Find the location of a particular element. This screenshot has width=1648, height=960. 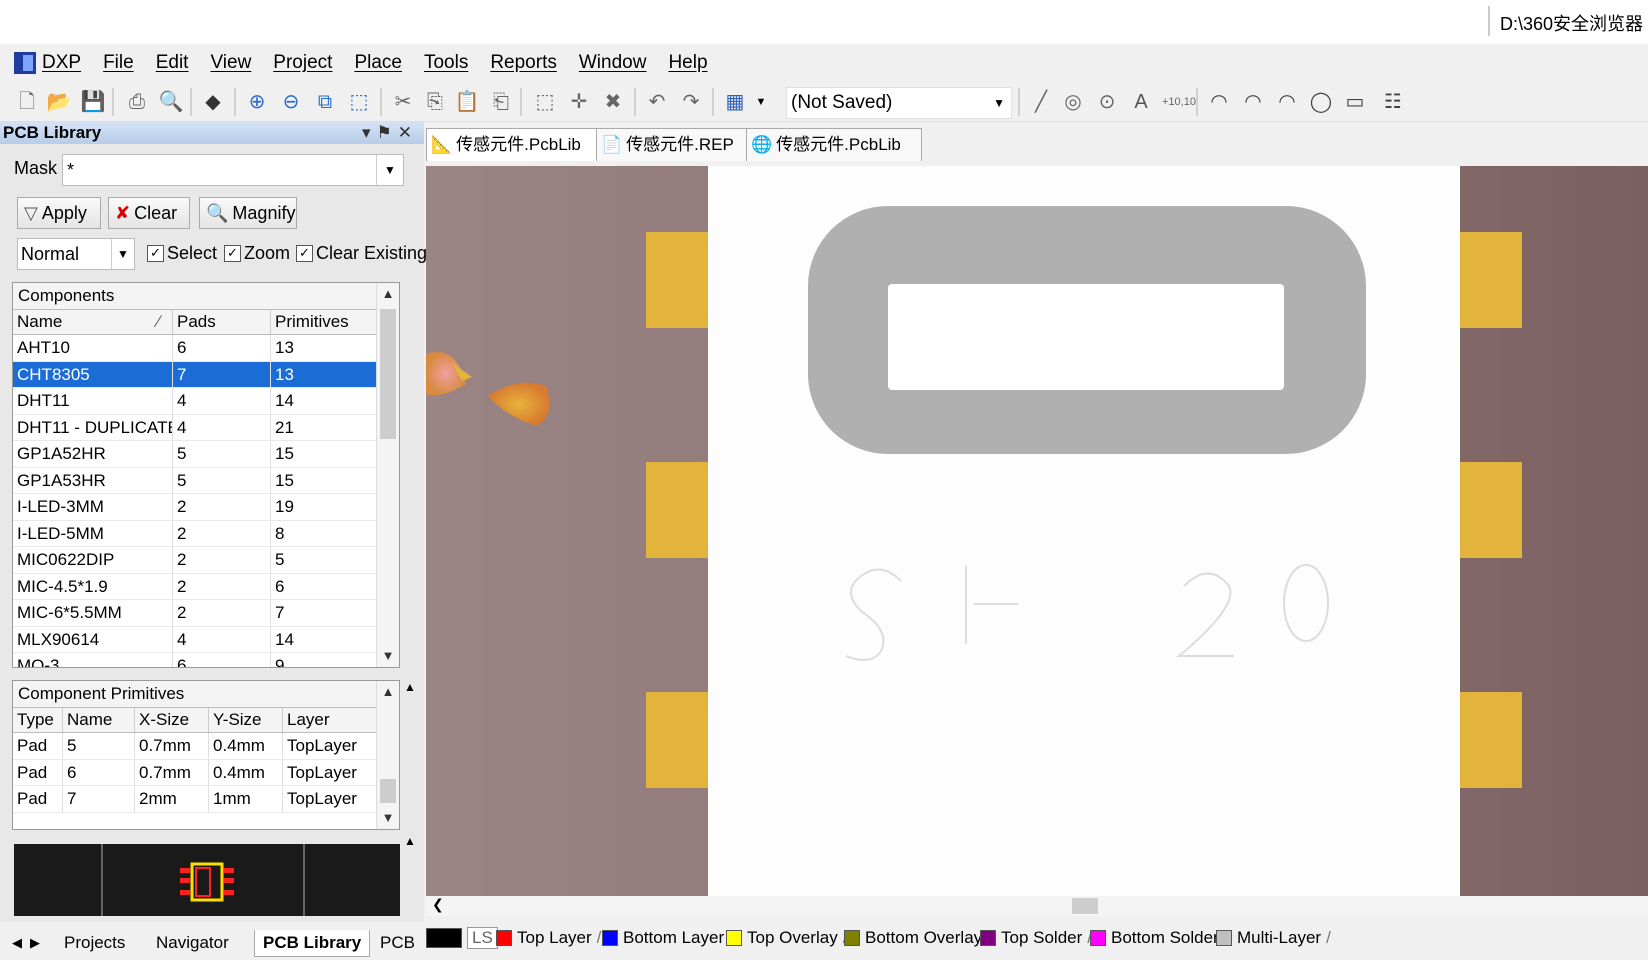

col-xsize-header: X-Size is located at coordinates (172, 720).